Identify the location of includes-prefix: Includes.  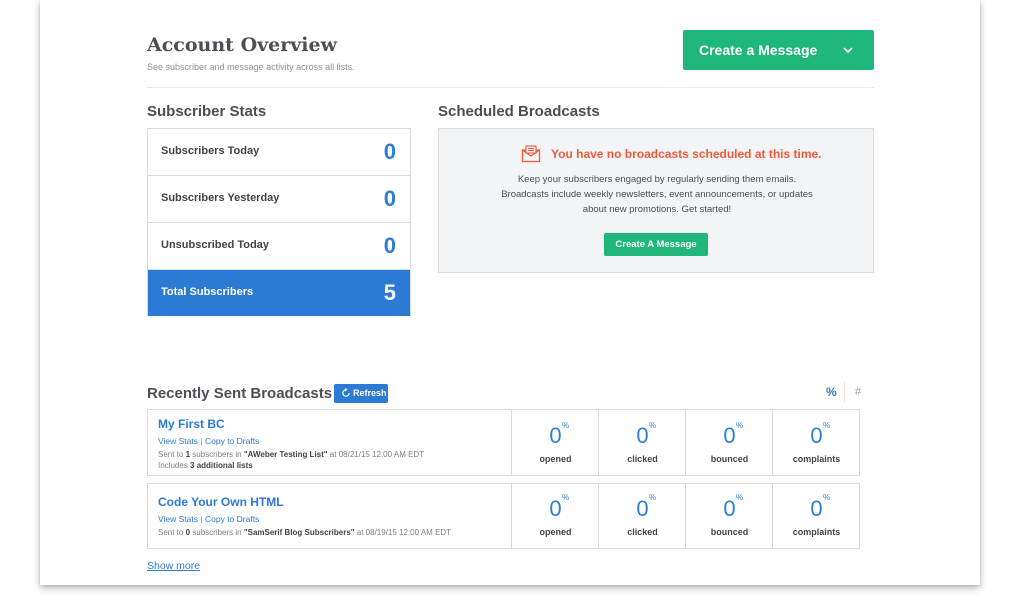
(174, 465).